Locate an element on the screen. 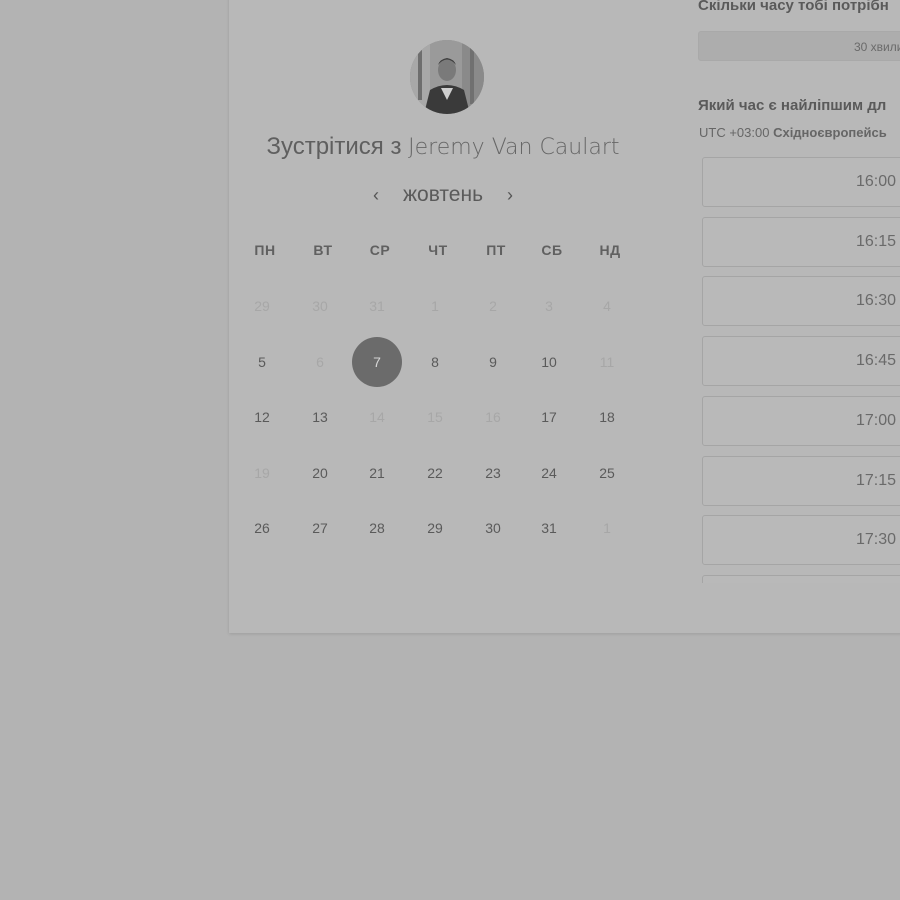 This screenshot has width=900, height=900. calendar-day: 28 is located at coordinates (377, 528).